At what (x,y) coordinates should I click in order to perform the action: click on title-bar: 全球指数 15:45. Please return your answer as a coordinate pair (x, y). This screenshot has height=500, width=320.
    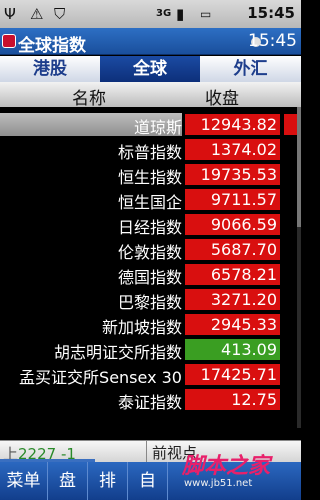
    Looking at the image, I should click on (150, 42).